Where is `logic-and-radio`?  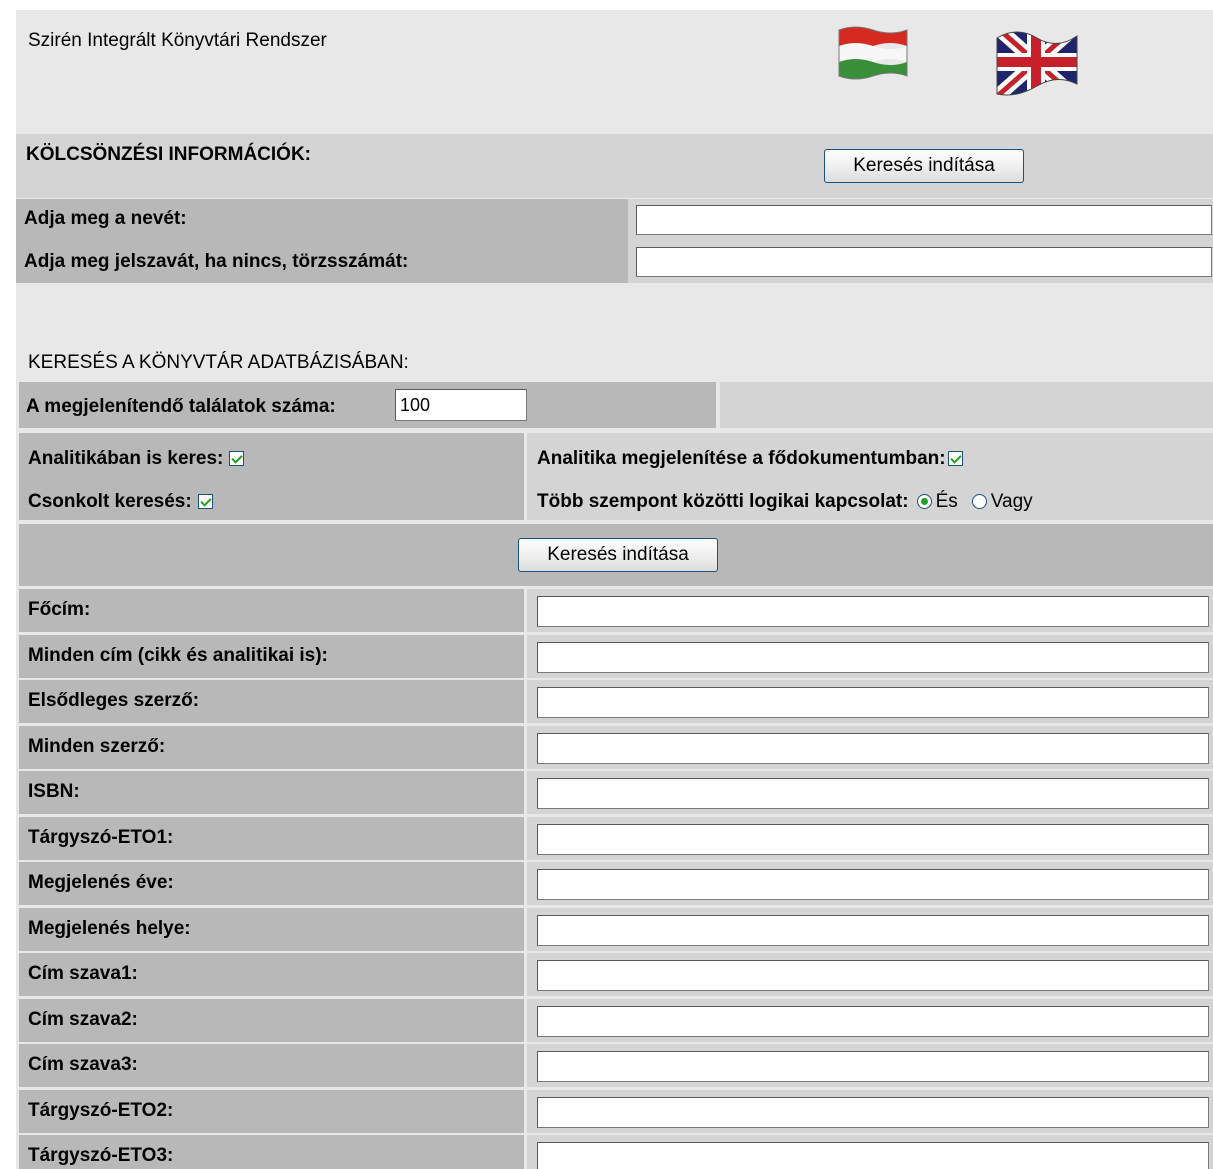 logic-and-radio is located at coordinates (924, 501).